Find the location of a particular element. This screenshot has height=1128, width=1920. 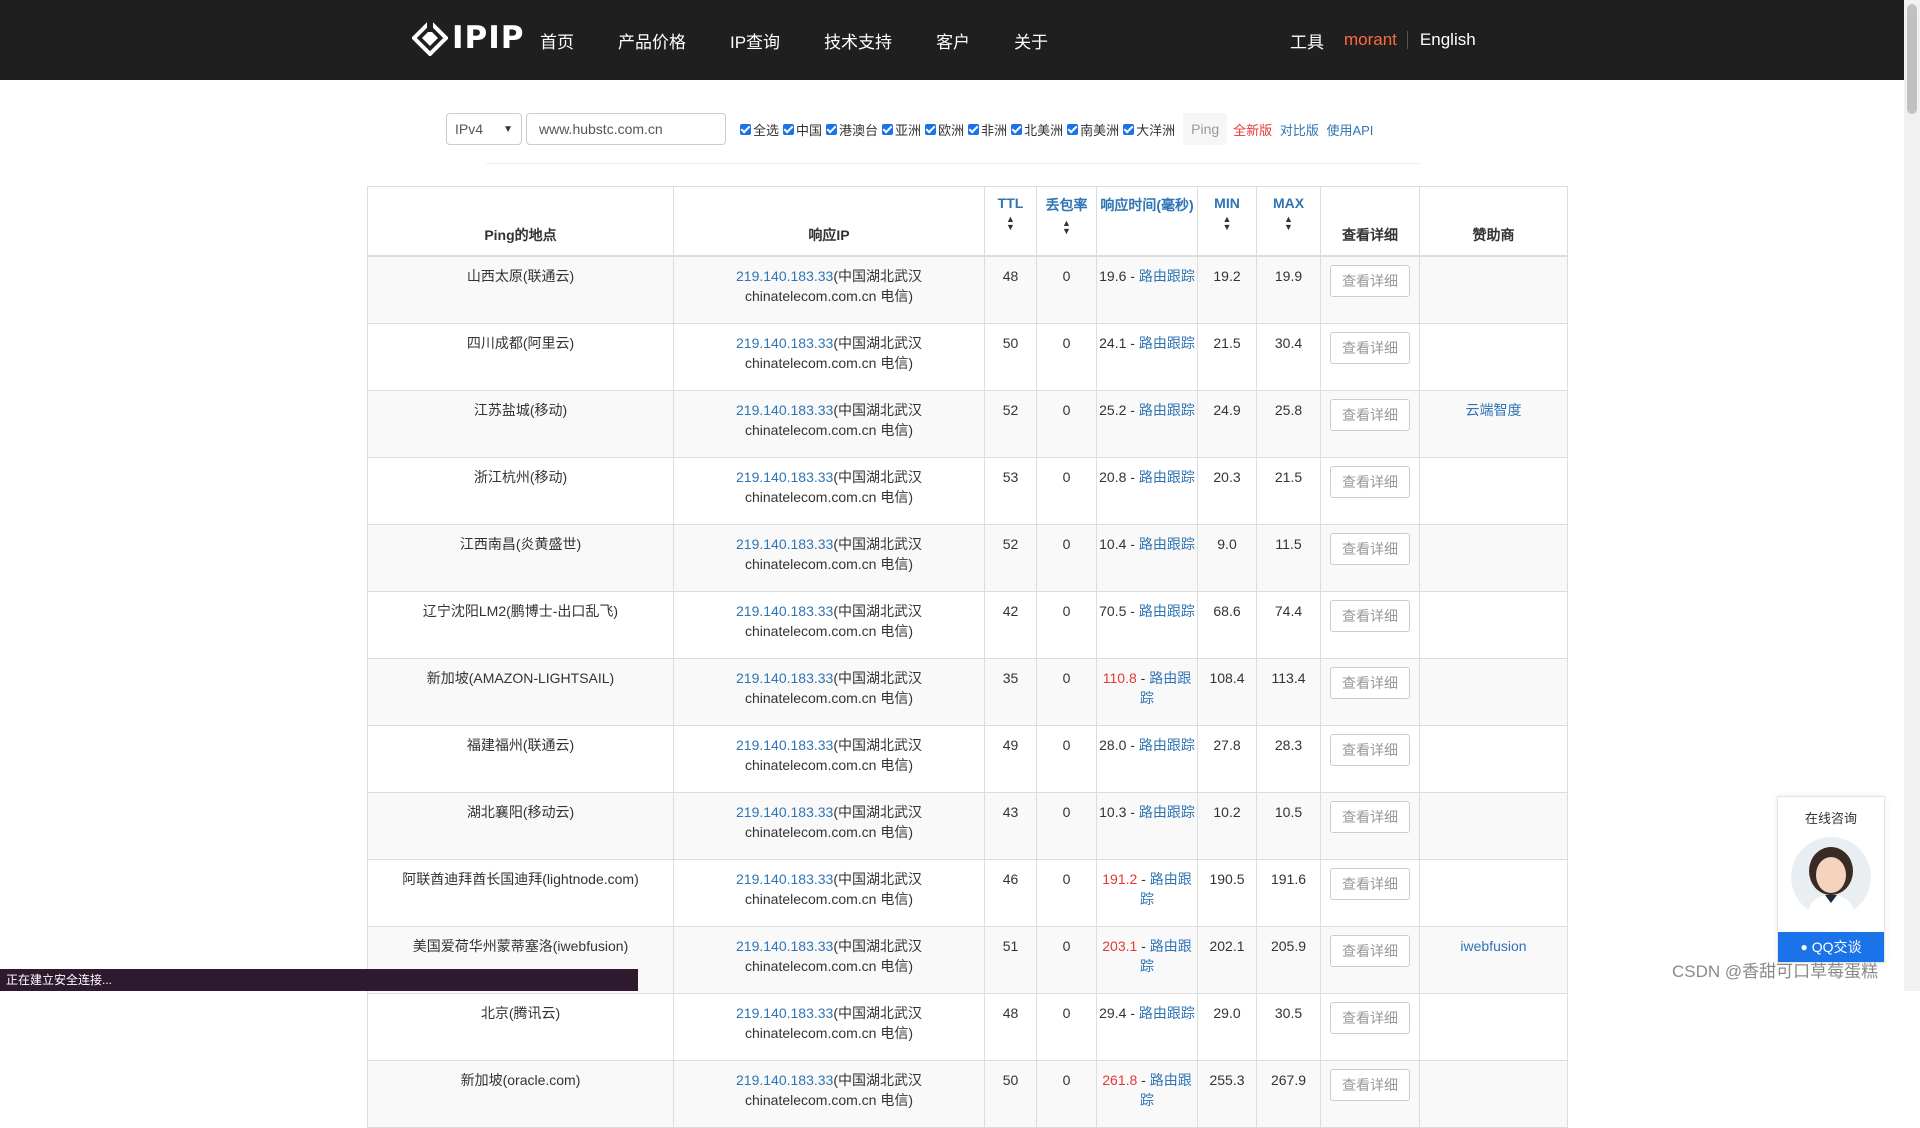

region-checkbox-asia: 亚洲 is located at coordinates (901, 129).